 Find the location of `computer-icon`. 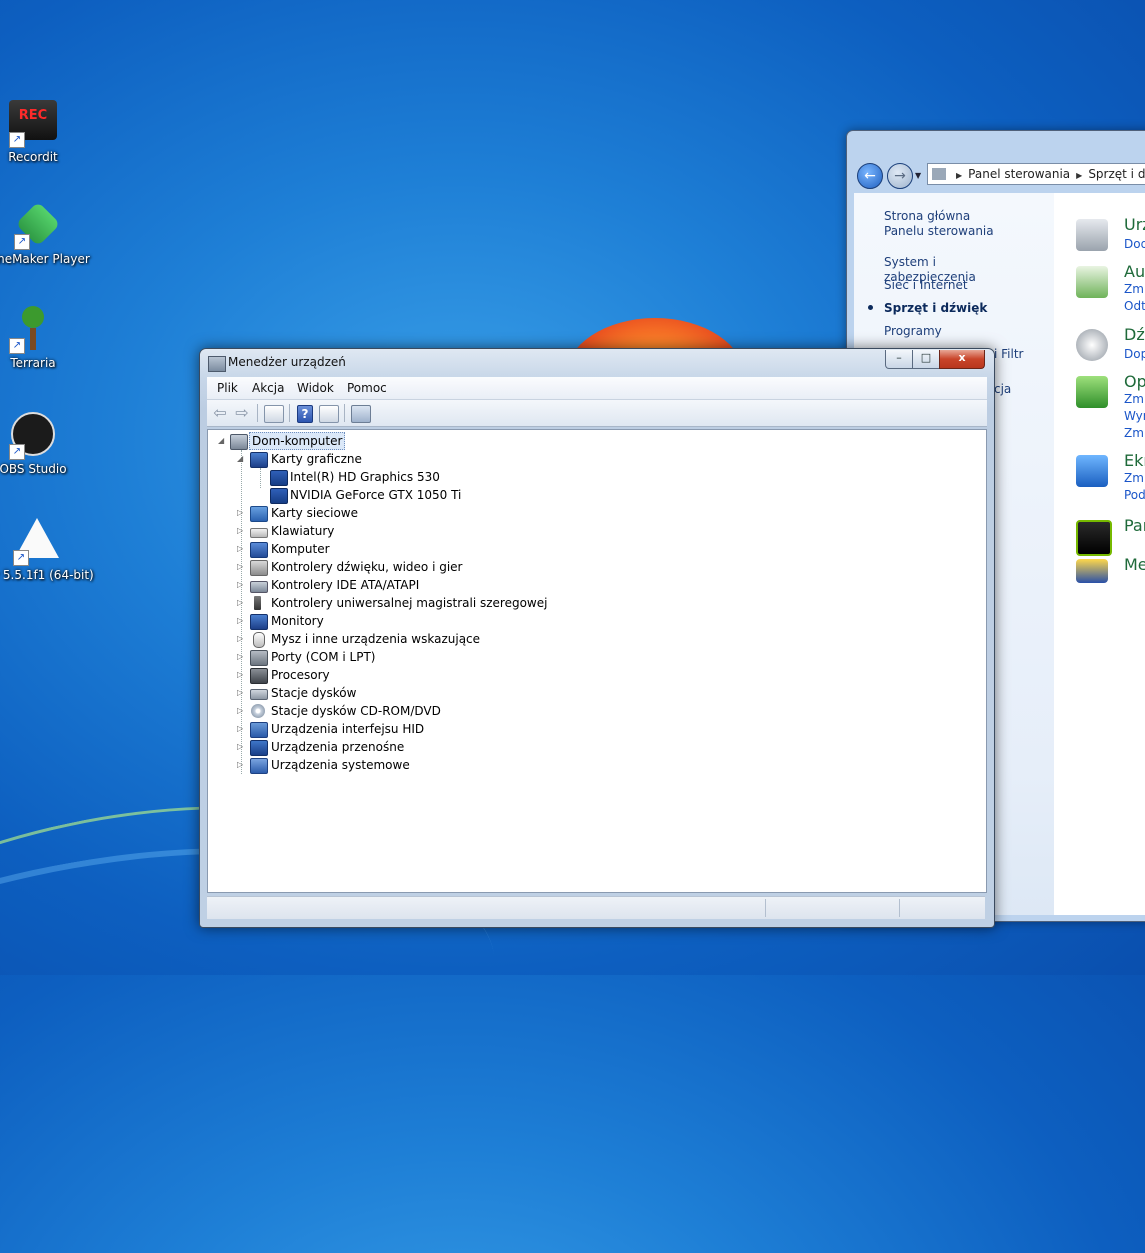

computer-icon is located at coordinates (259, 550).